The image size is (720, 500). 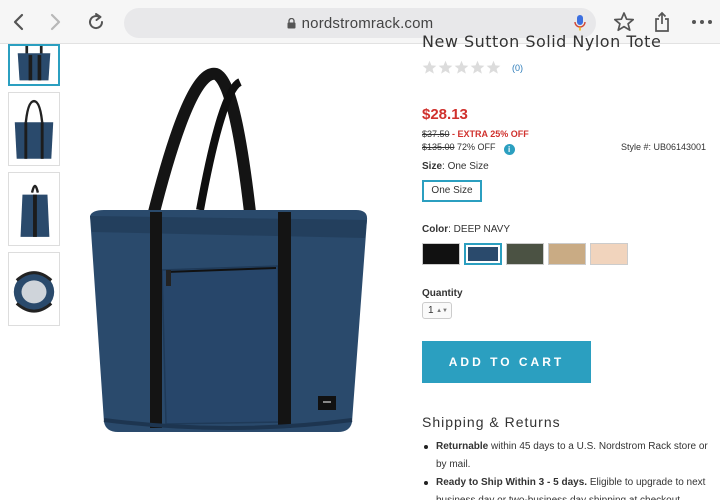 I want to click on size-value: One Size, so click(x=468, y=166).